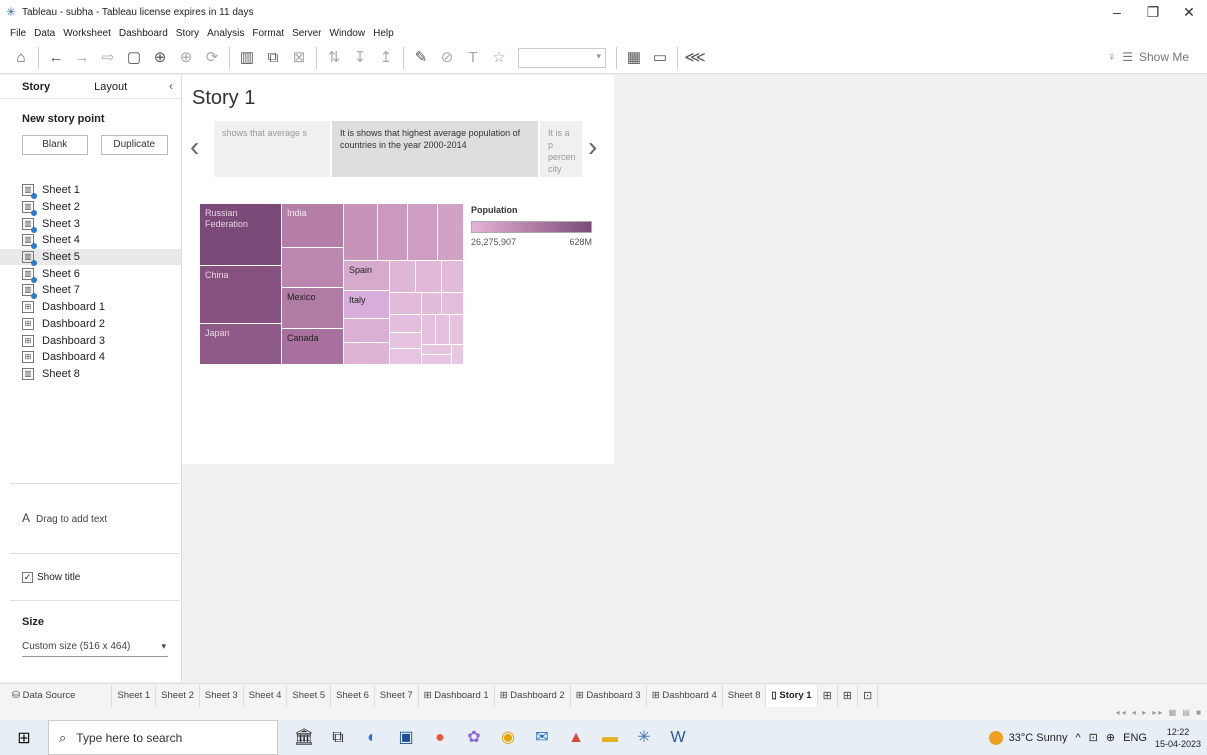 This screenshot has height=755, width=1207. What do you see at coordinates (95, 649) in the screenshot?
I see `size-select: Custom size (516 x 464)` at bounding box center [95, 649].